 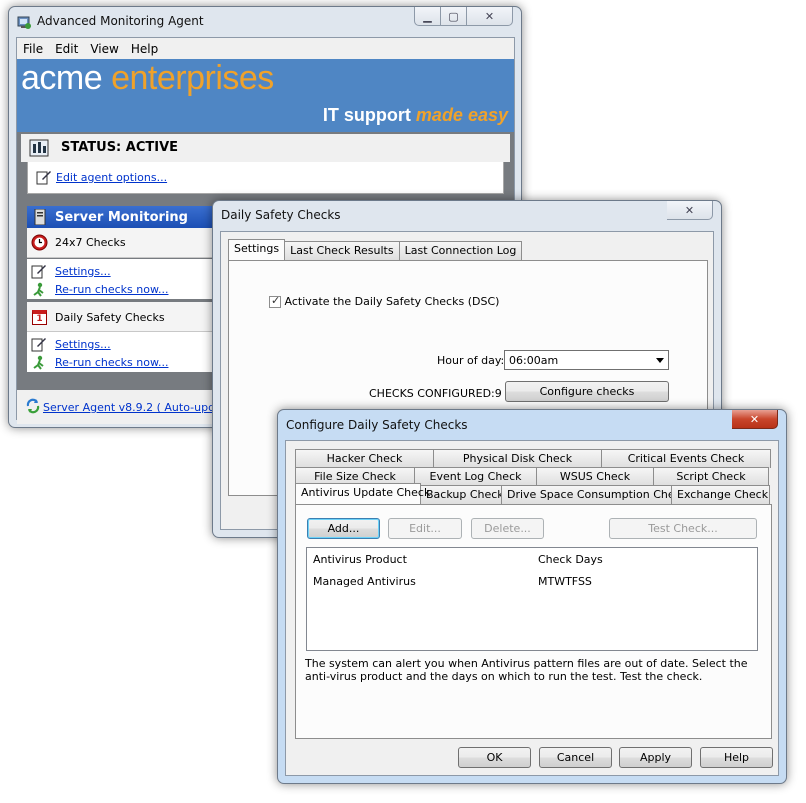 I want to click on dsc-caption-buttons: ✕, so click(x=690, y=211).